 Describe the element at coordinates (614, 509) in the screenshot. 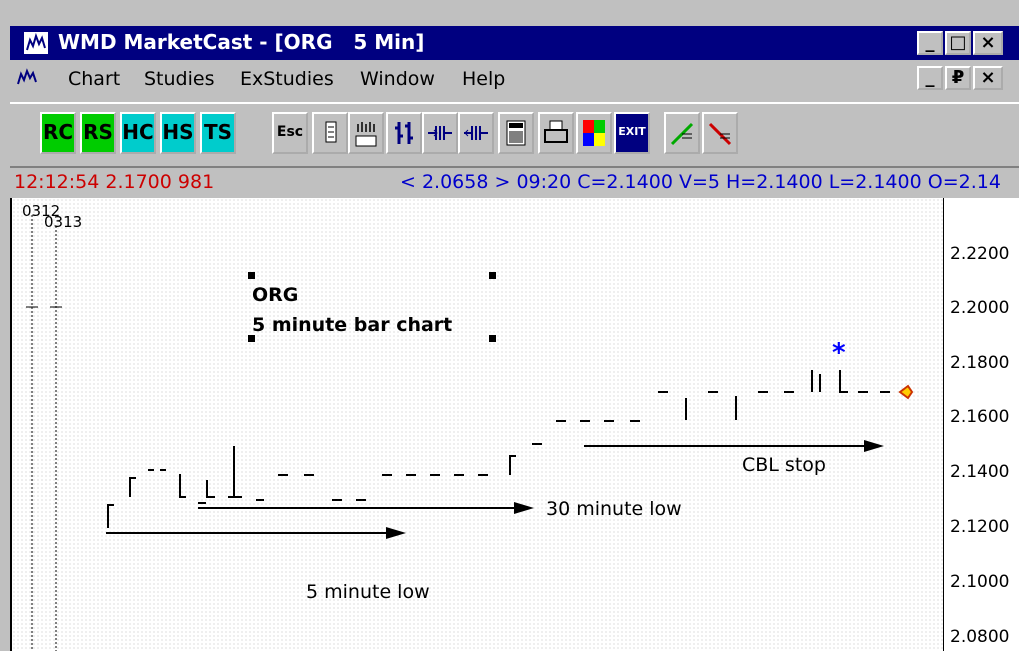

I see `thirty-minute-low-label: 30 minute low` at that location.